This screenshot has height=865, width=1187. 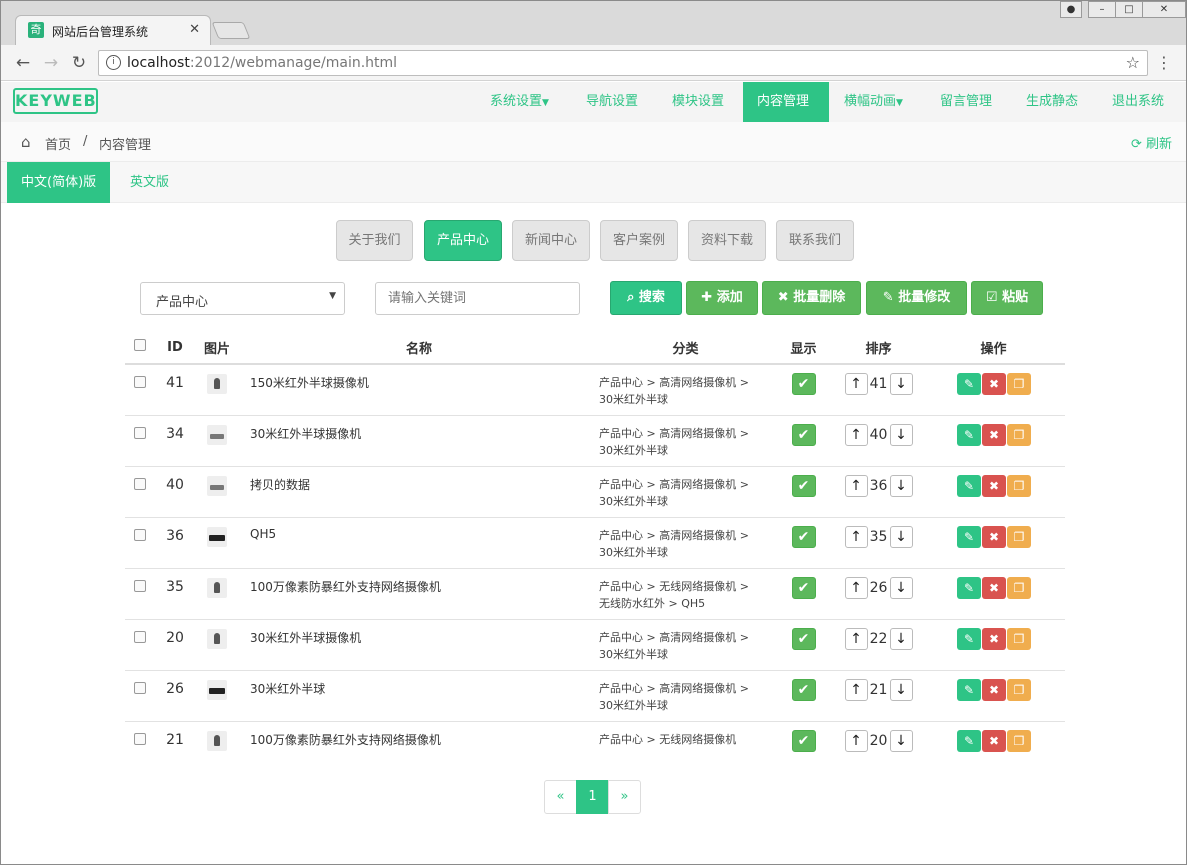 I want to click on category-select: 产品中心 ▼, so click(x=242, y=298).